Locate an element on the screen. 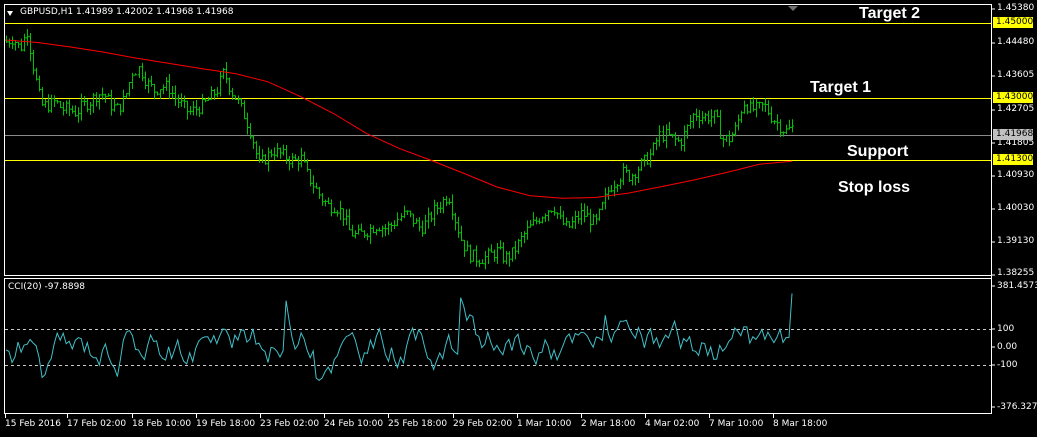 This screenshot has width=1037, height=437. chart-shift-marker is located at coordinates (793, 8).